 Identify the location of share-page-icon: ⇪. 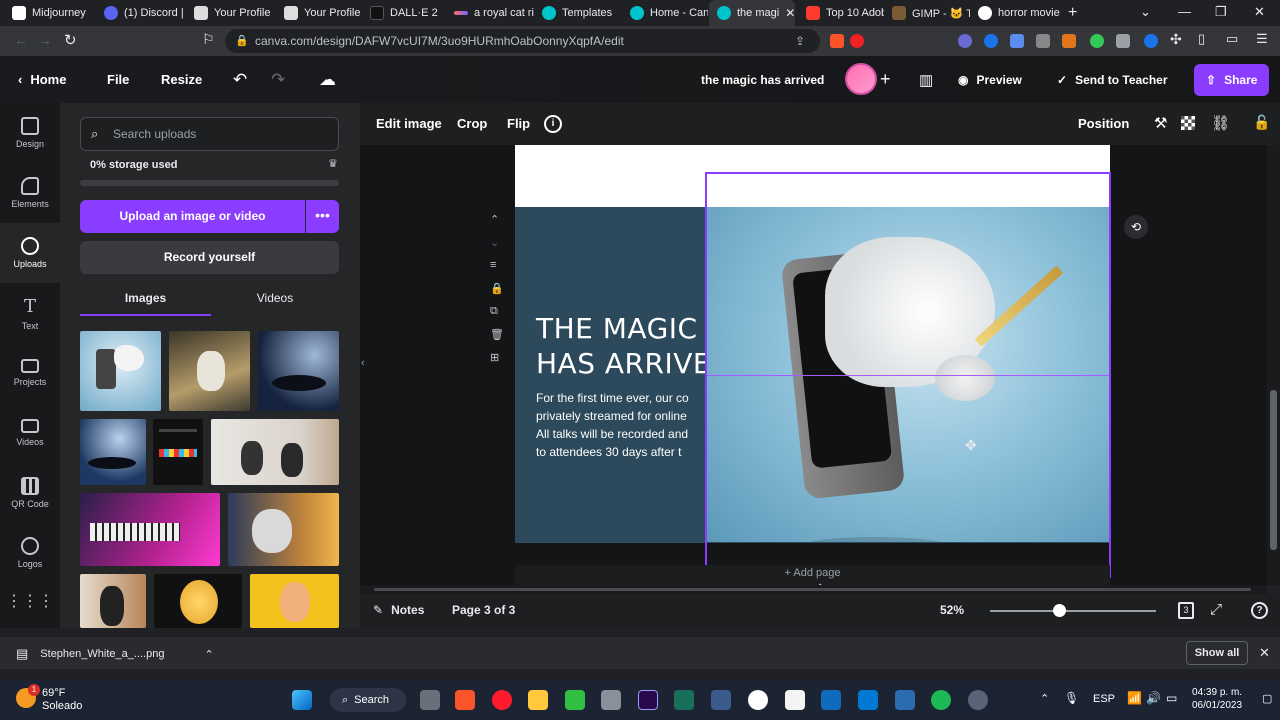
(800, 41).